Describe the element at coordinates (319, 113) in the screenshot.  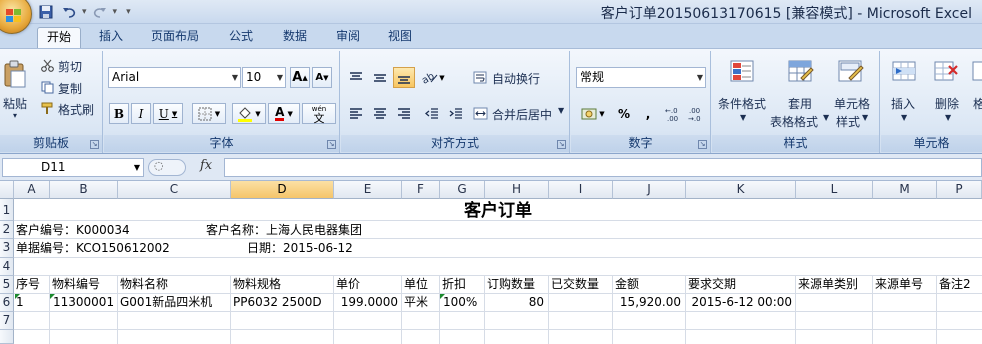
I see `phonetic-button: wén 文` at that location.